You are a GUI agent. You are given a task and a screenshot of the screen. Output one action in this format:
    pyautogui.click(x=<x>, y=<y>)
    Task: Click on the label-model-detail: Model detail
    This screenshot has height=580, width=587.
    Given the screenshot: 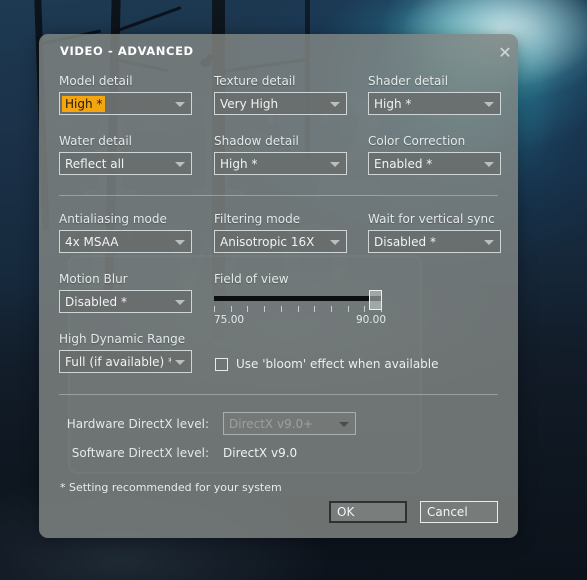 What is the action you would take?
    pyautogui.click(x=96, y=81)
    